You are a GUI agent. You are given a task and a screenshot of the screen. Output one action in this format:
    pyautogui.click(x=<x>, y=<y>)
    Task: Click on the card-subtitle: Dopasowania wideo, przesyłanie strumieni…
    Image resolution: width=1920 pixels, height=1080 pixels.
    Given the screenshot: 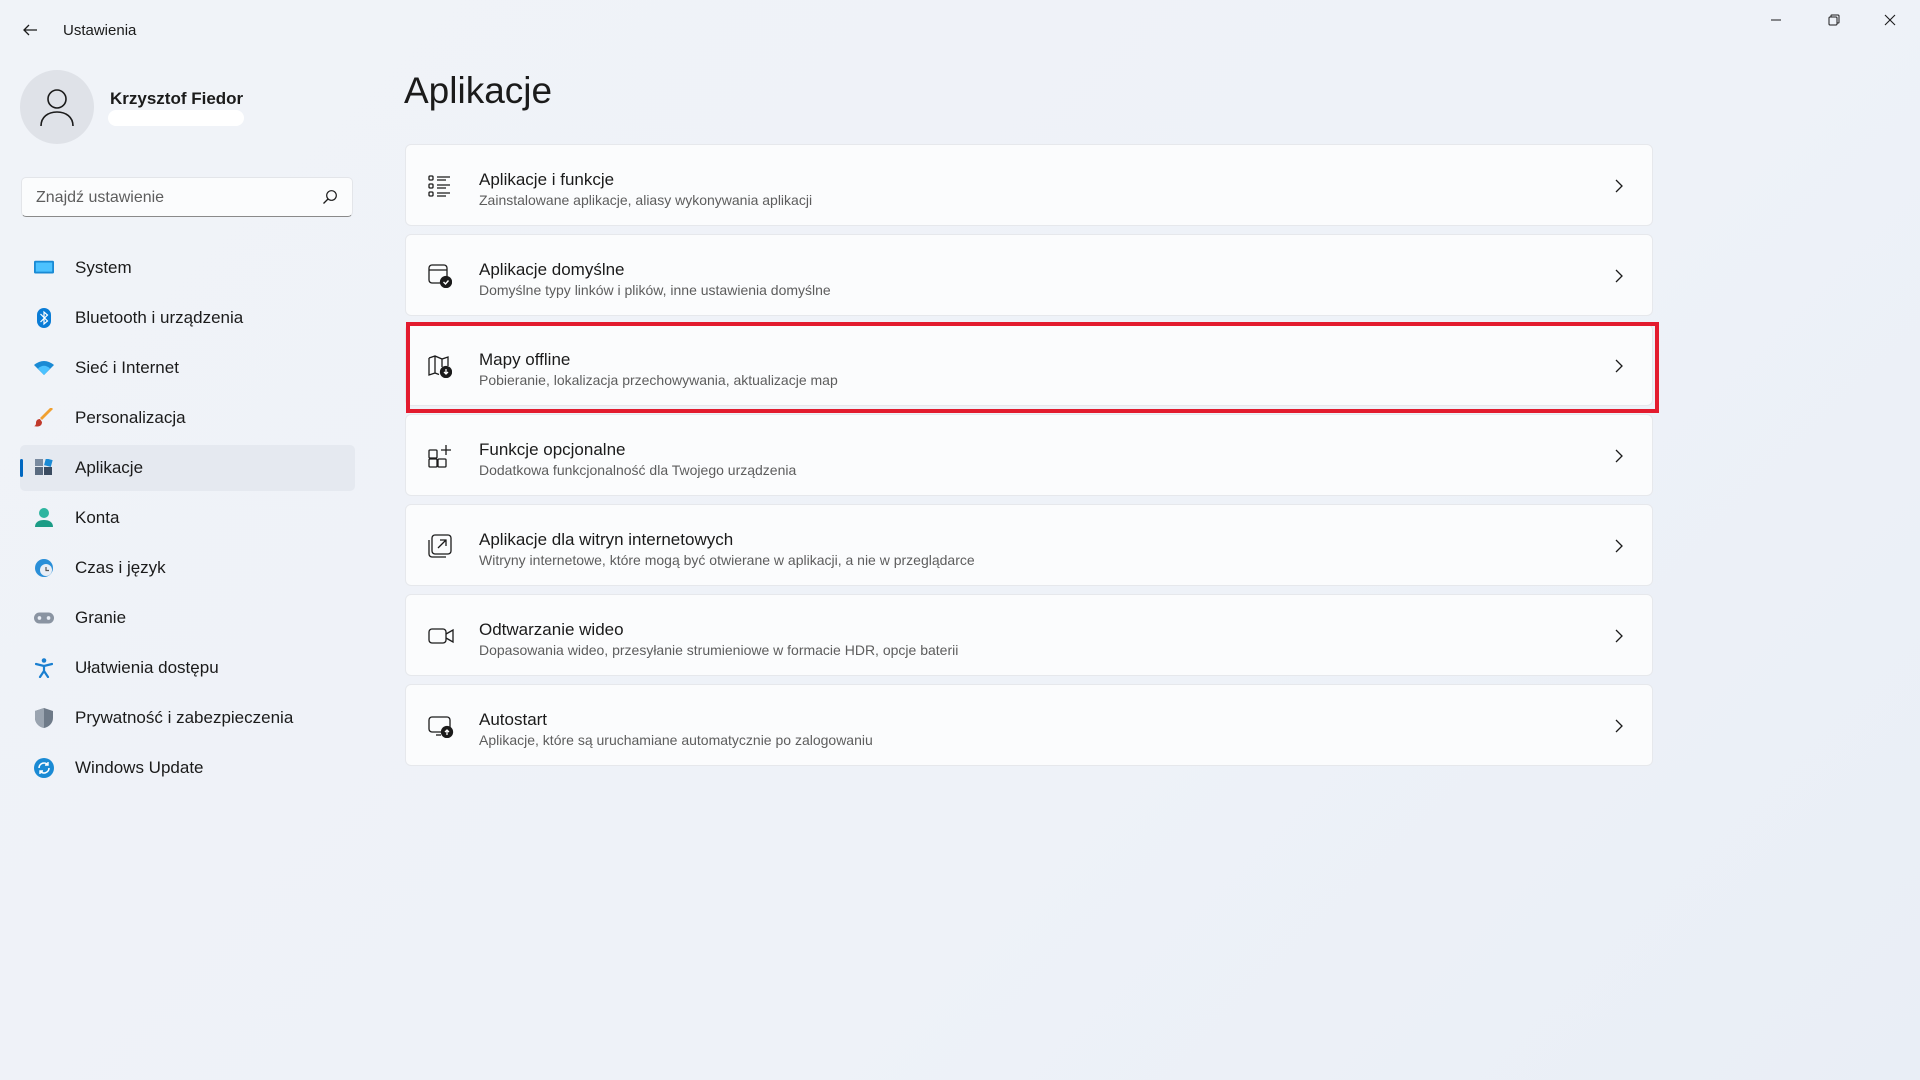 What is the action you would take?
    pyautogui.click(x=719, y=650)
    